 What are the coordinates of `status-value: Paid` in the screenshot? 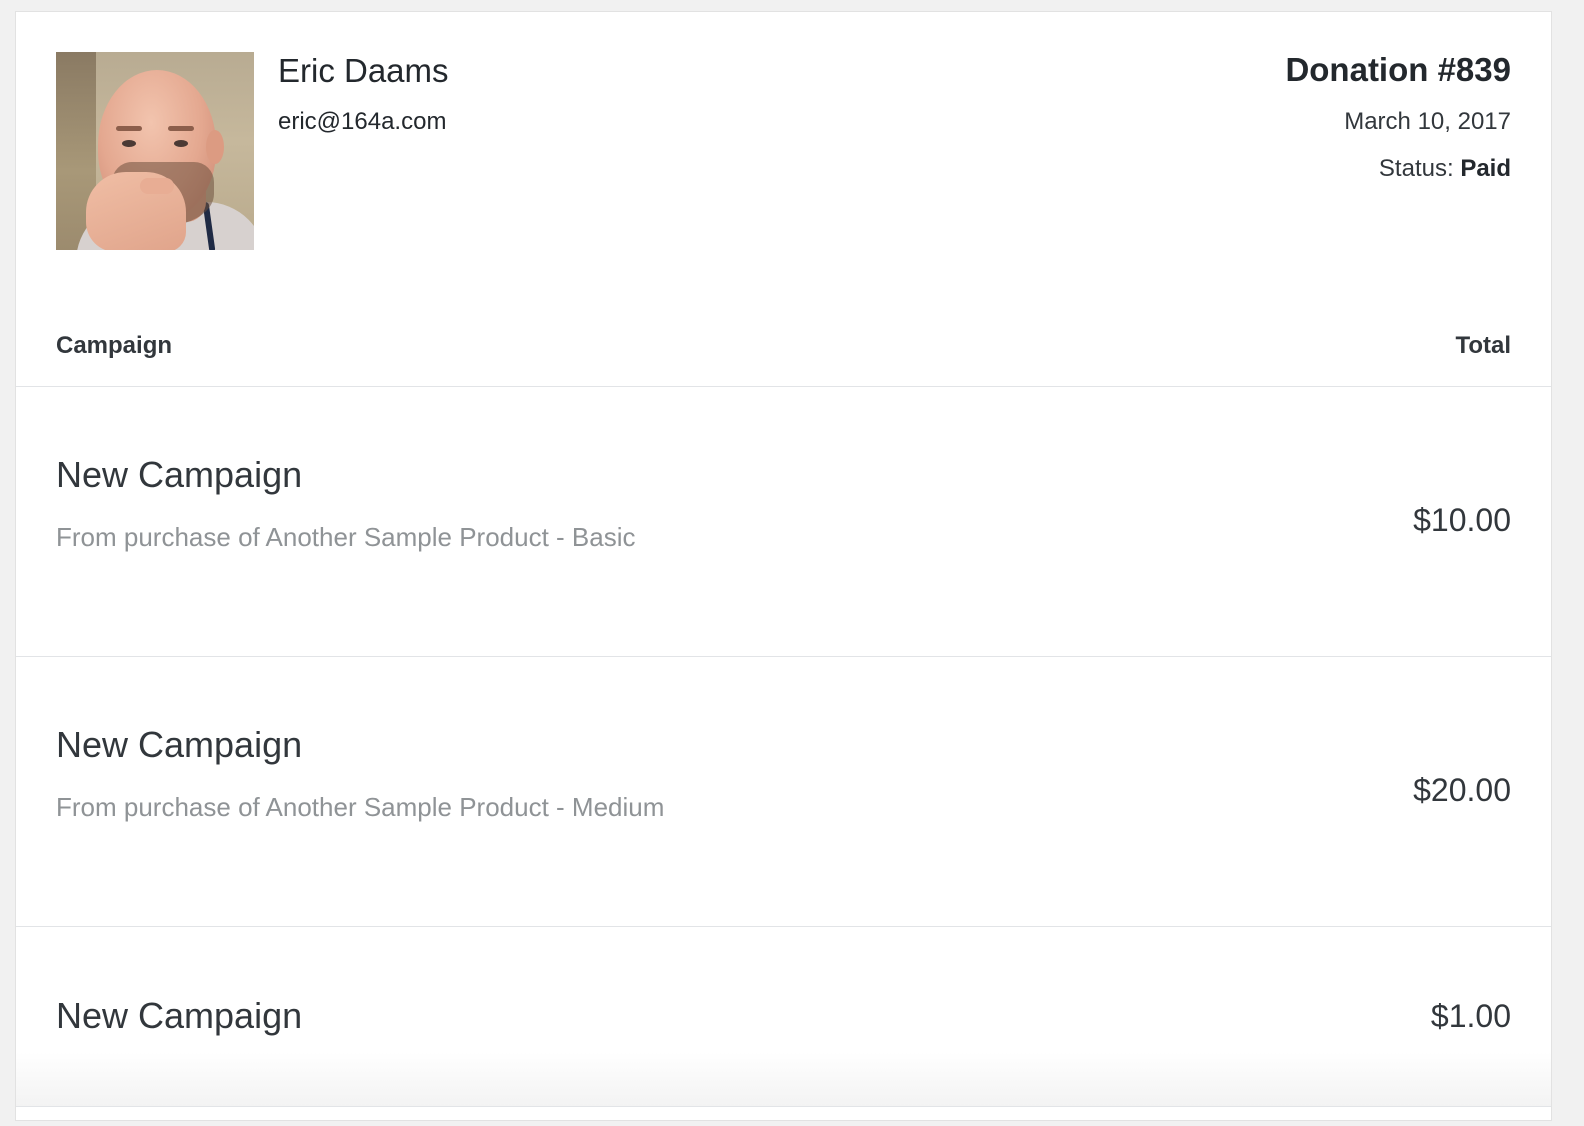 It's located at (1485, 168).